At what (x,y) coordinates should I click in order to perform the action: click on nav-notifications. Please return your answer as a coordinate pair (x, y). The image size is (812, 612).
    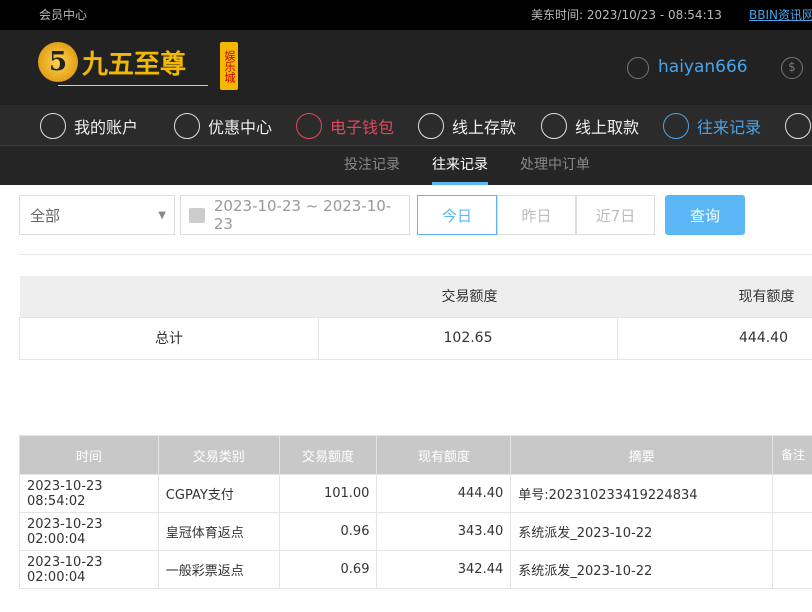
    Looking at the image, I should click on (798, 125).